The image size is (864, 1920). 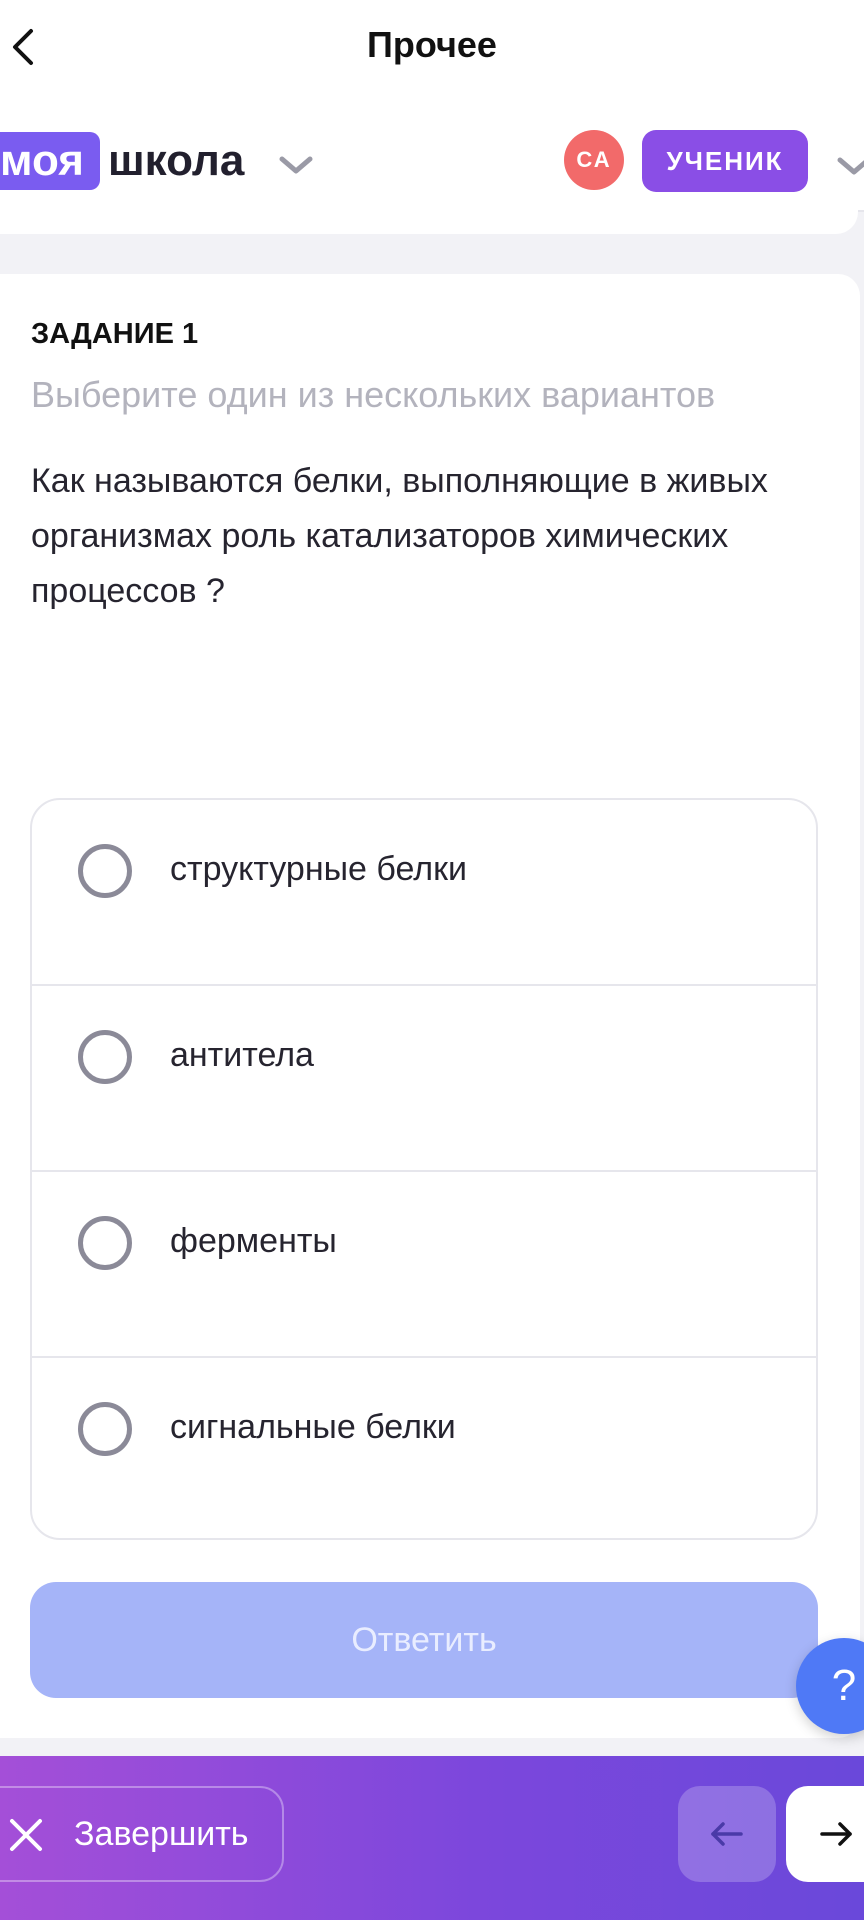 What do you see at coordinates (429, 222) in the screenshot?
I see `previous-card-edge` at bounding box center [429, 222].